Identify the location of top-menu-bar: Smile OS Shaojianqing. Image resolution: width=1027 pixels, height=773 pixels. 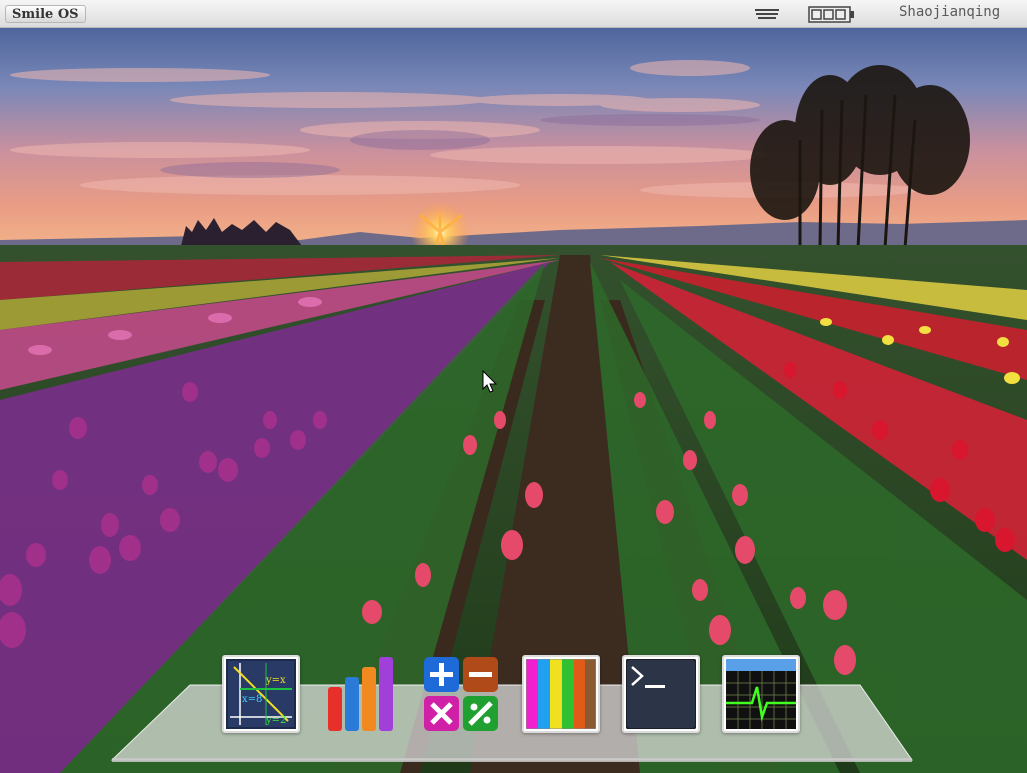
(513, 14).